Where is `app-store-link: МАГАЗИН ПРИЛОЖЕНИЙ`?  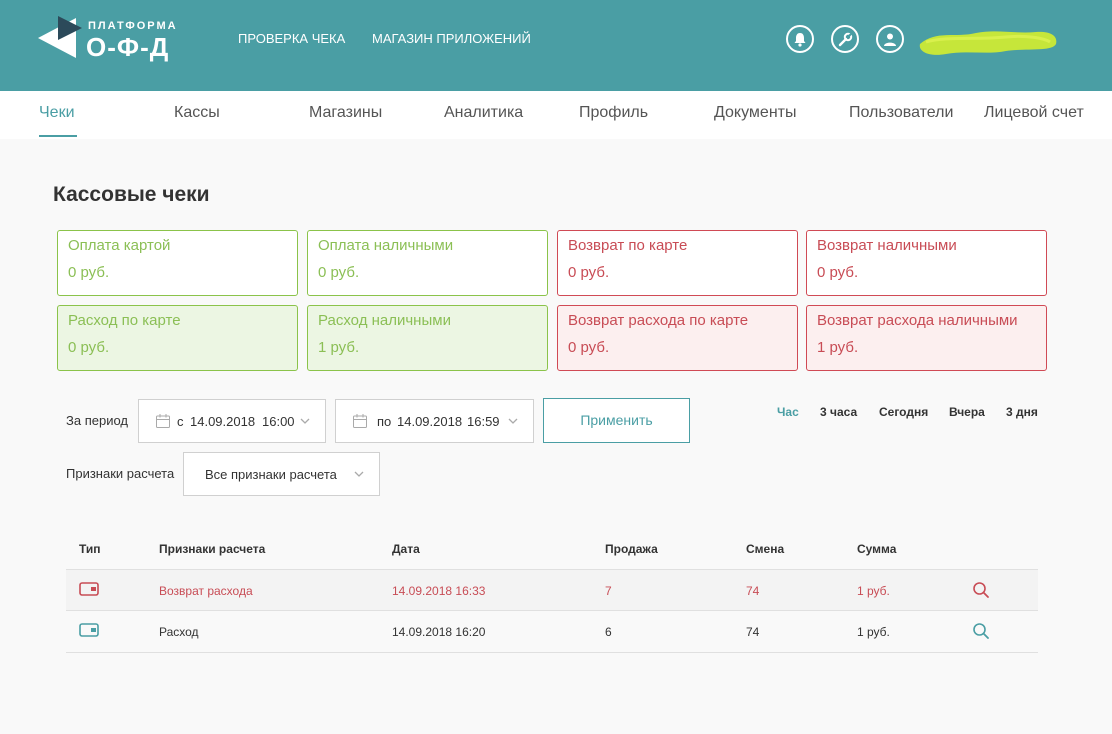 app-store-link: МАГАЗИН ПРИЛОЖЕНИЙ is located at coordinates (451, 38).